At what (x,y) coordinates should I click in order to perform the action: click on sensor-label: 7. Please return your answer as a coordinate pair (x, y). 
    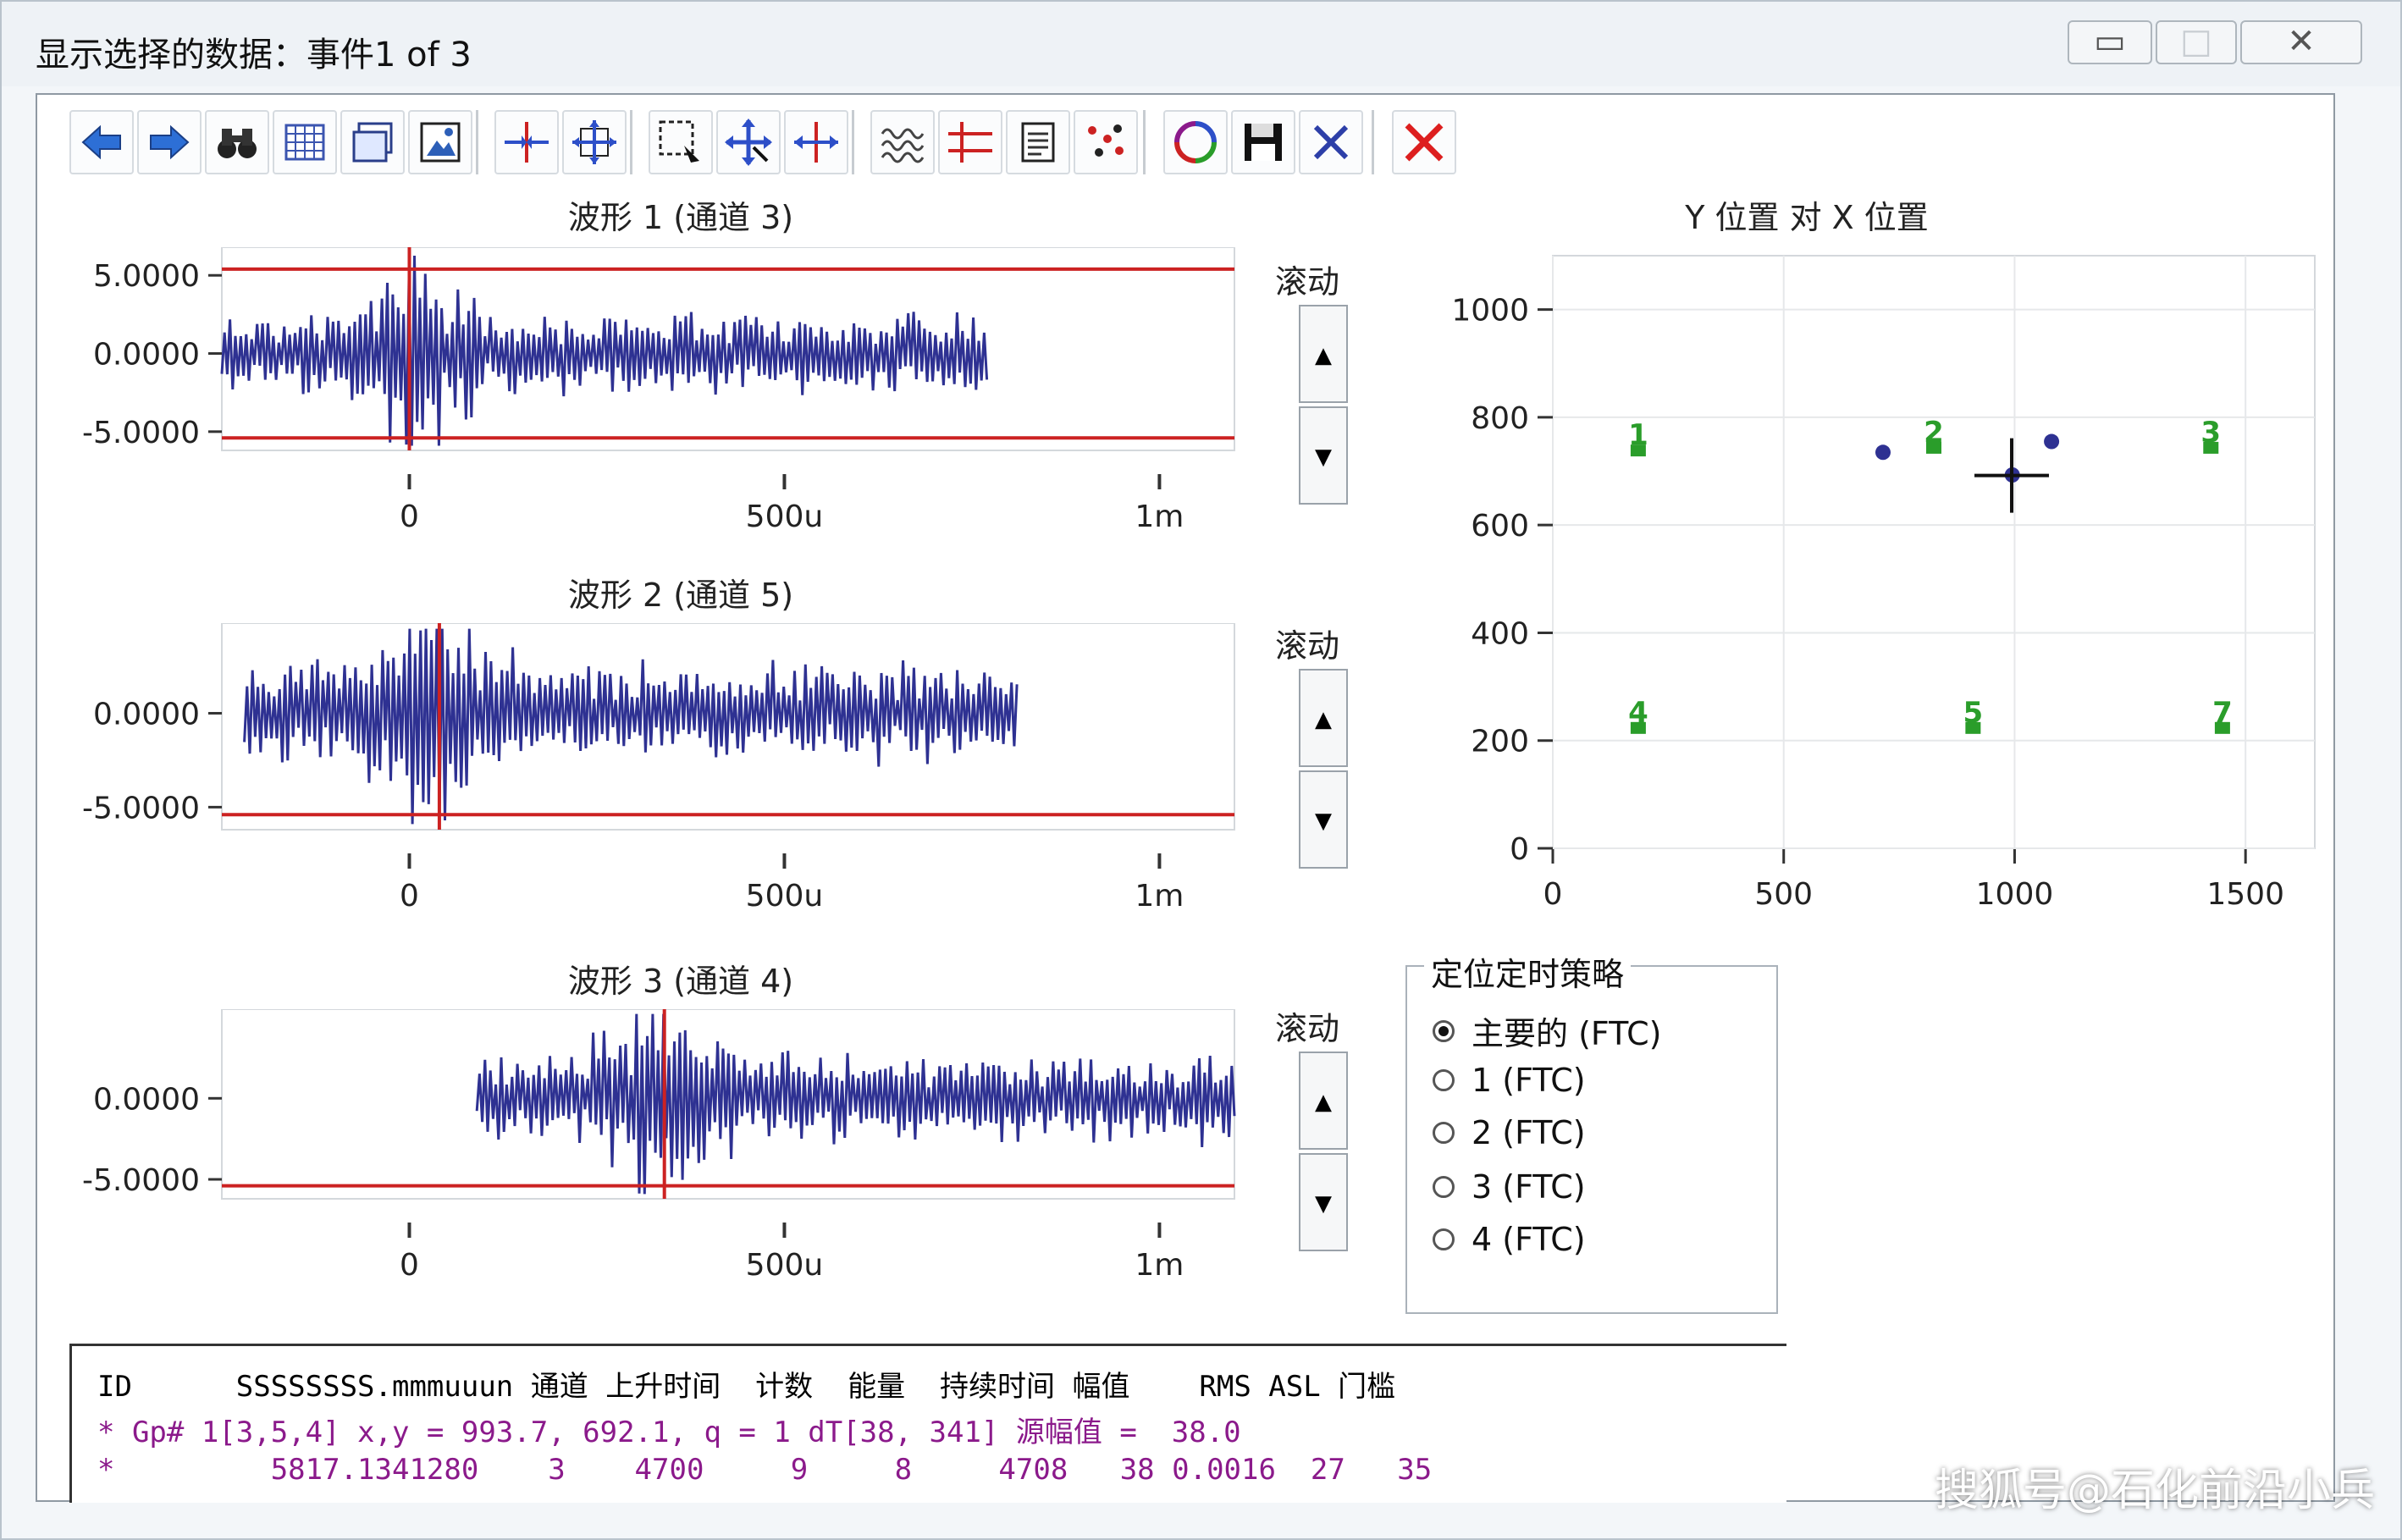
    Looking at the image, I should click on (2222, 713).